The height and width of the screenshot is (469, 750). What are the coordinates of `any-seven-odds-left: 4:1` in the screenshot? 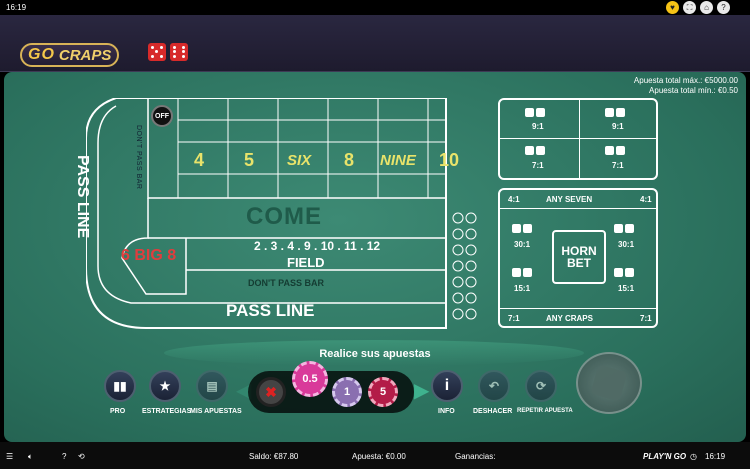 It's located at (514, 199).